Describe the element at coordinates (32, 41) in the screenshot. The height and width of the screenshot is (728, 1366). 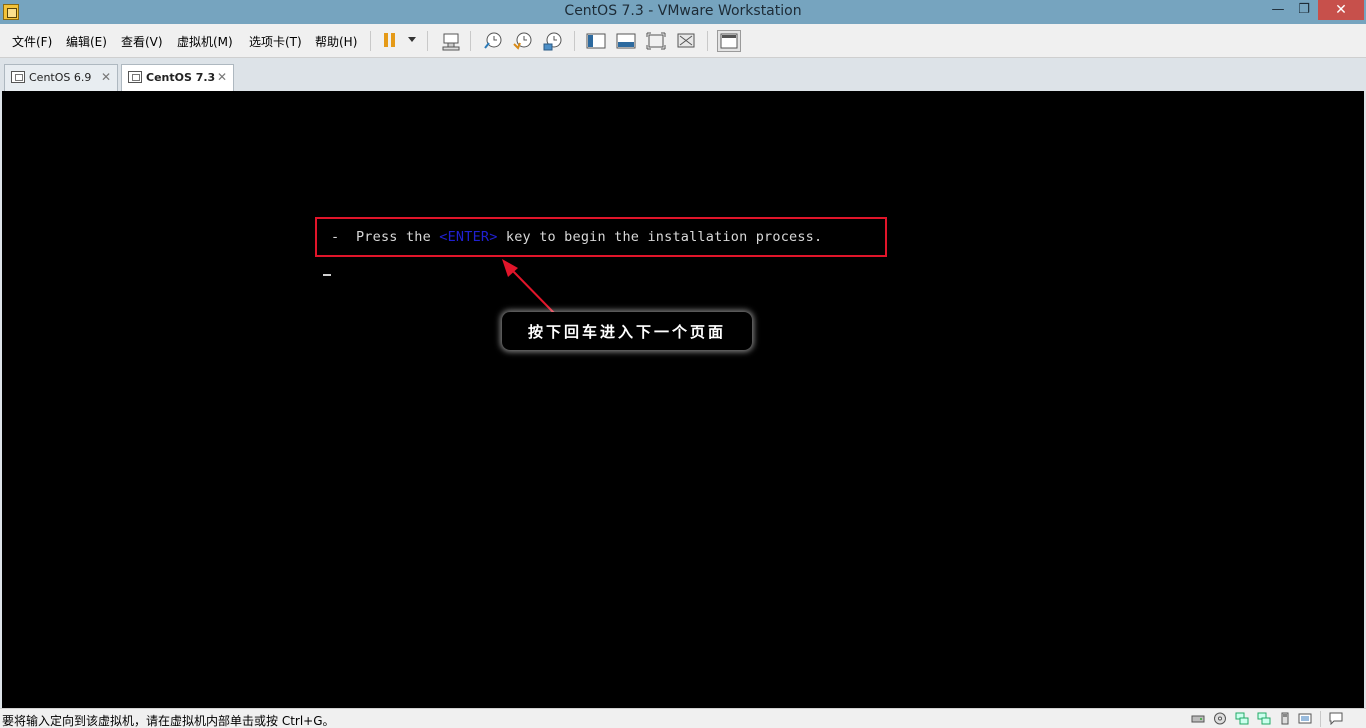
I see `menu-file: 文件(F)` at that location.